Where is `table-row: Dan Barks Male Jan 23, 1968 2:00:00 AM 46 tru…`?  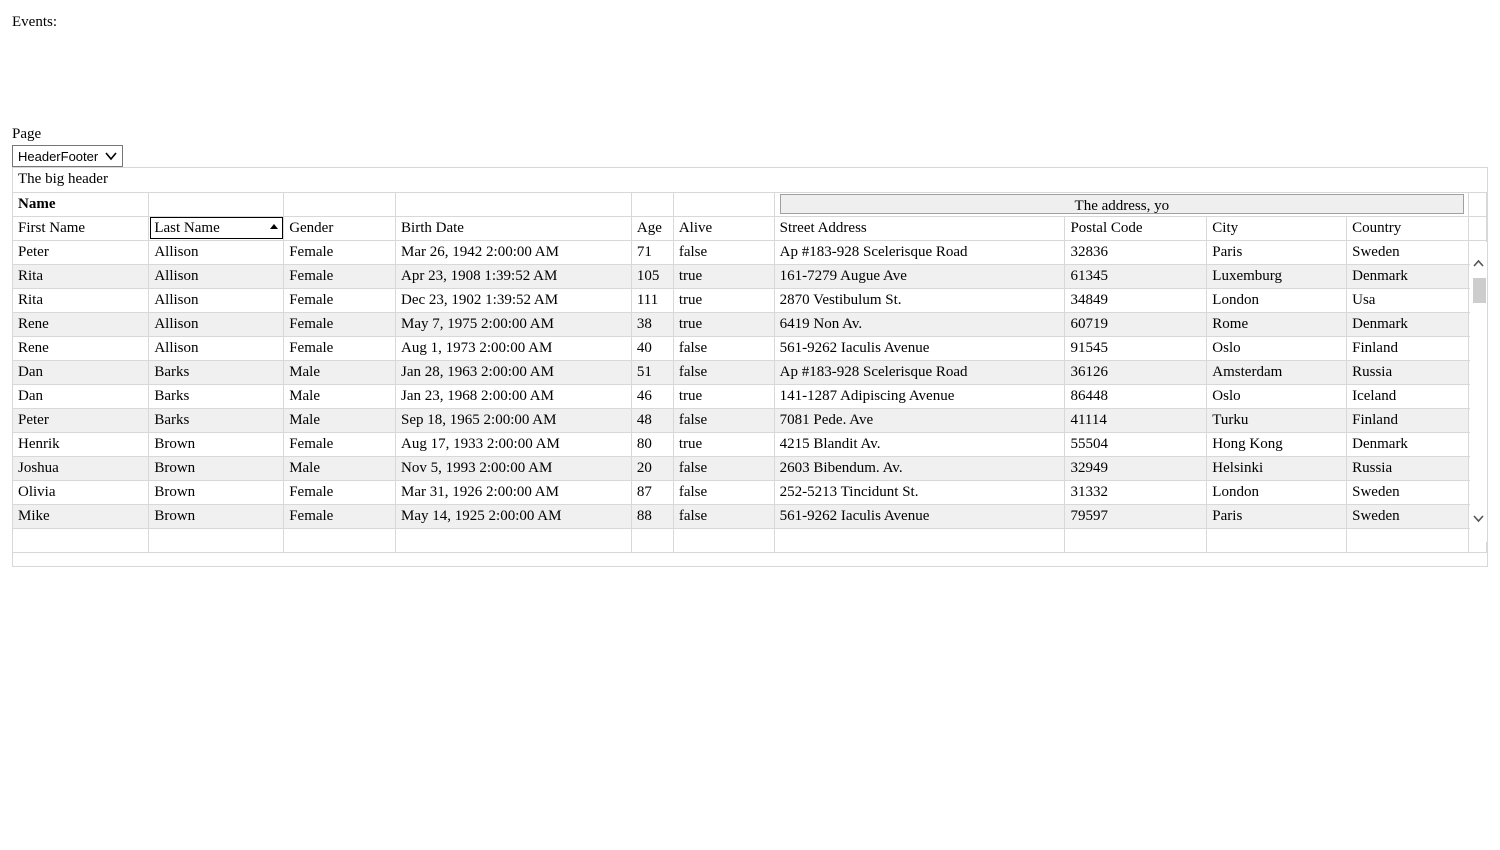
table-row: Dan Barks Male Jan 23, 1968 2:00:00 AM 46 tru… is located at coordinates (750, 396).